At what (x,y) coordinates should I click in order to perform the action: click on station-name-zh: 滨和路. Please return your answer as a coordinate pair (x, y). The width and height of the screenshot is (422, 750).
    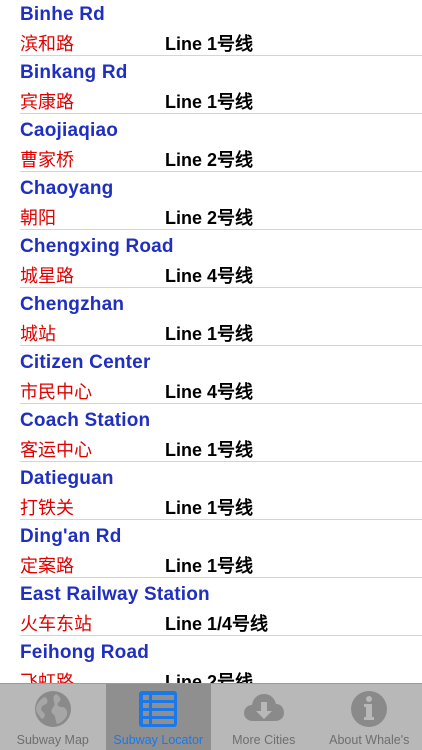
    Looking at the image, I should click on (47, 44).